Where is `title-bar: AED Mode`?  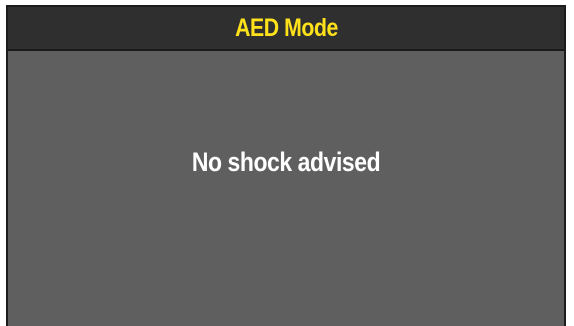
title-bar: AED Mode is located at coordinates (286, 29).